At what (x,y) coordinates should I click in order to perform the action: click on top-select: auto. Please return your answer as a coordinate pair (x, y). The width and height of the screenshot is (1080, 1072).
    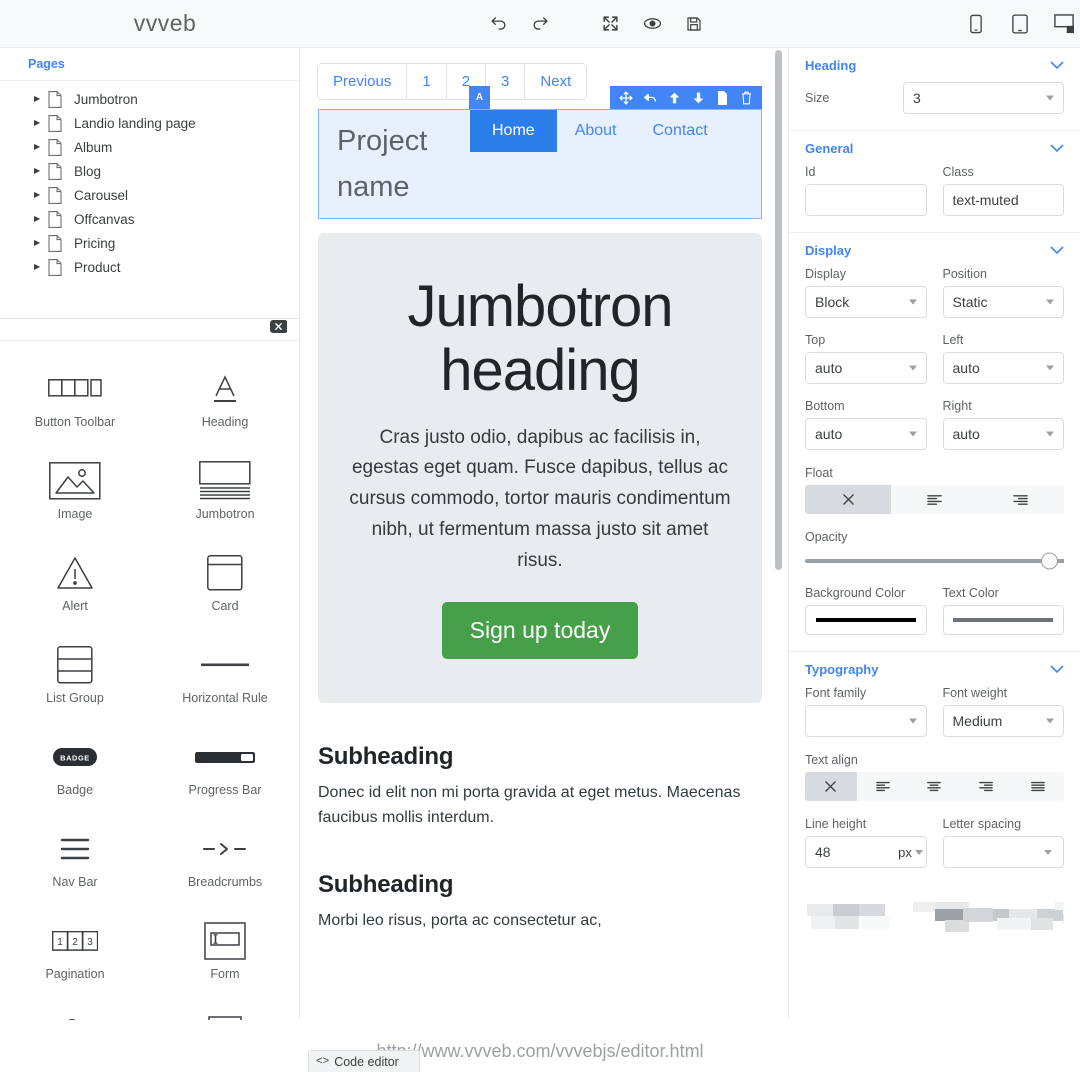
    Looking at the image, I should click on (866, 368).